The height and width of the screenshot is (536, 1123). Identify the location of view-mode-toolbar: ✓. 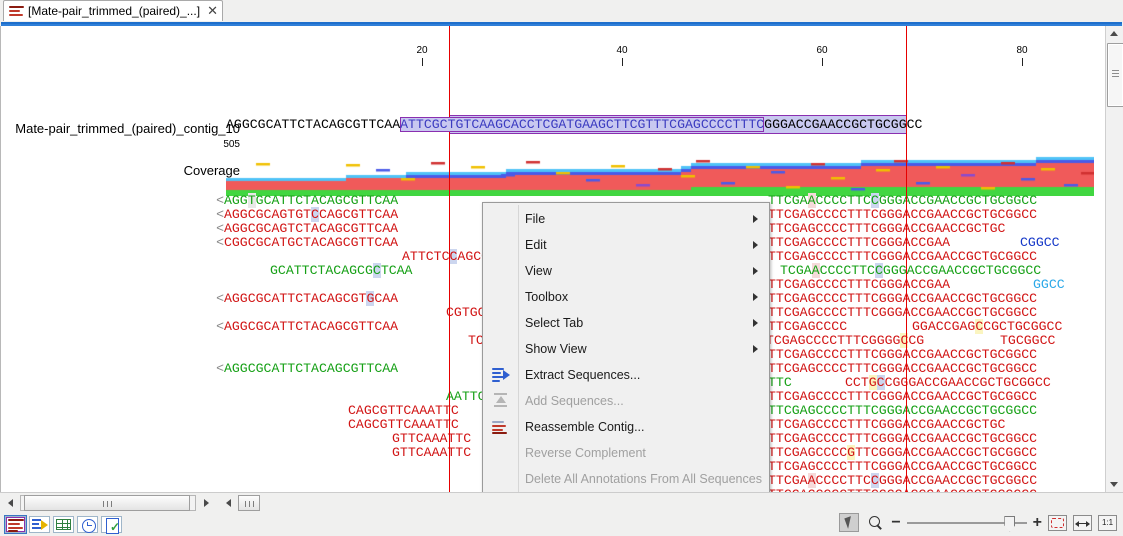
(63, 524).